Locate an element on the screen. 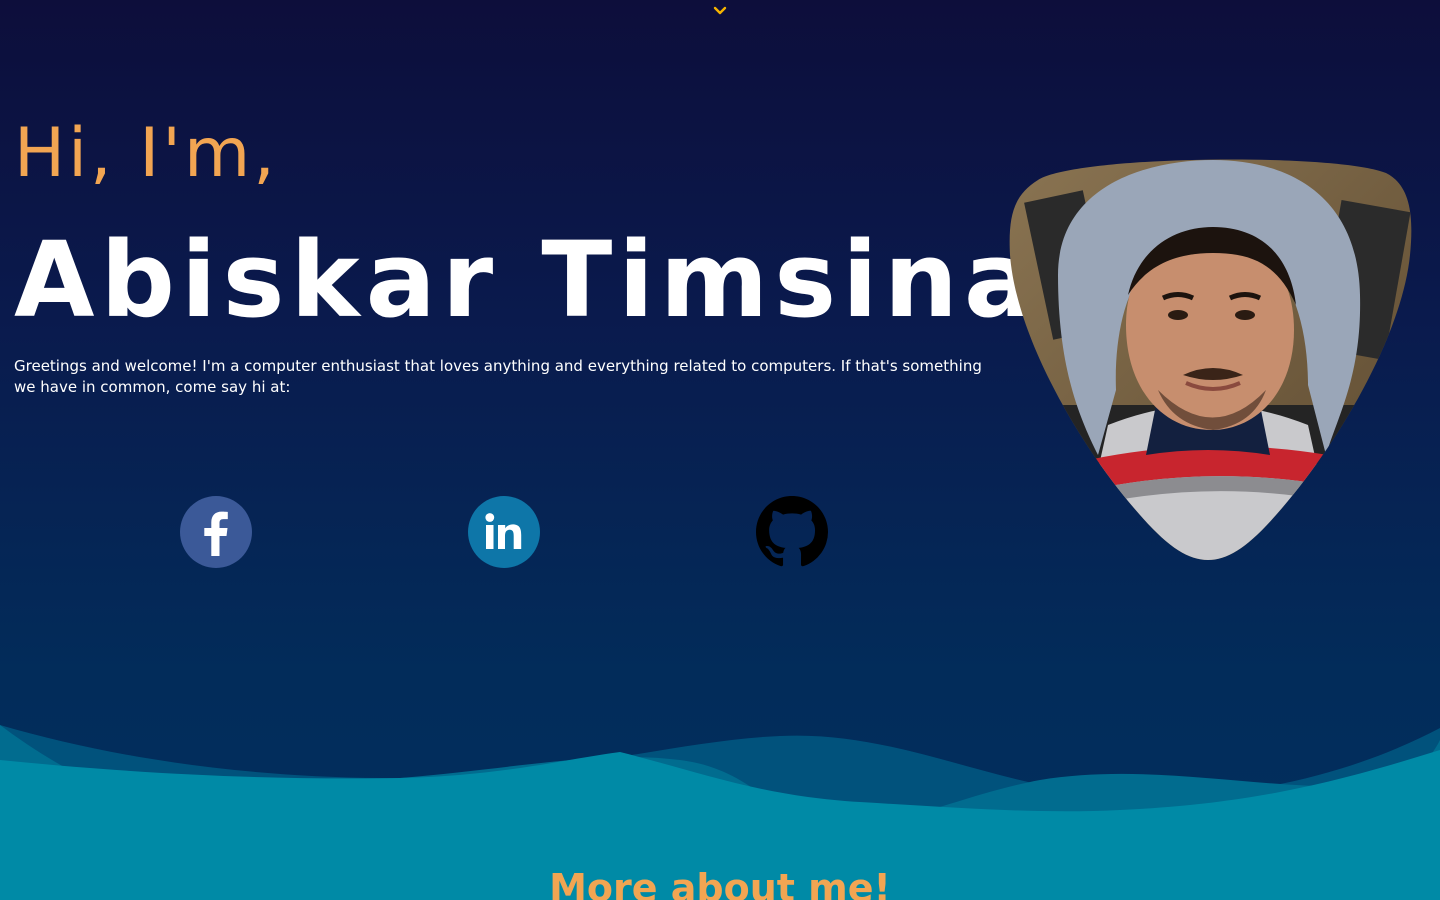 The height and width of the screenshot is (900, 1440). hero-name: Abiskar Timsina is located at coordinates (527, 280).